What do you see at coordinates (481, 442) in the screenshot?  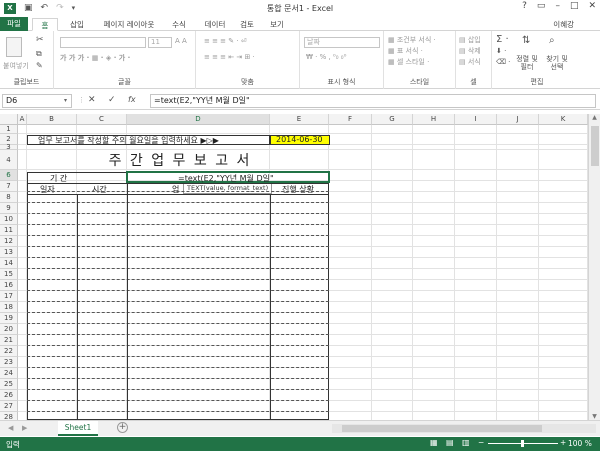 I see `zoom-out-icon: −` at bounding box center [481, 442].